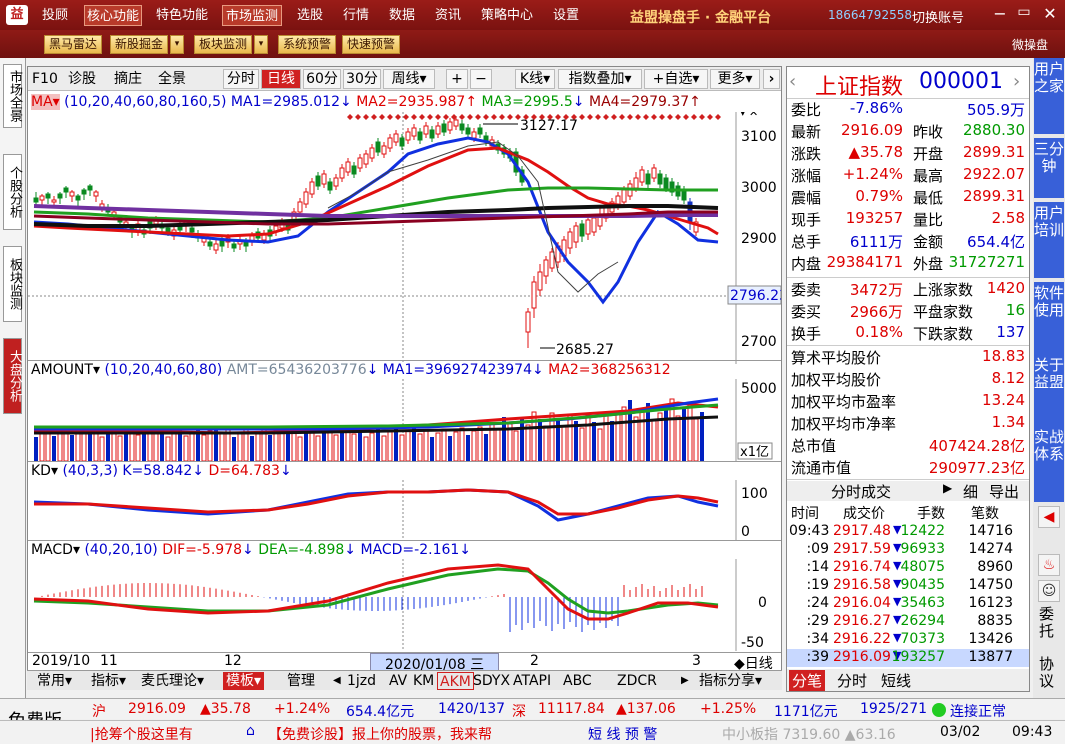  I want to click on tick-row: :19 2916.58 ▼ 90435 14750, so click(908, 586).